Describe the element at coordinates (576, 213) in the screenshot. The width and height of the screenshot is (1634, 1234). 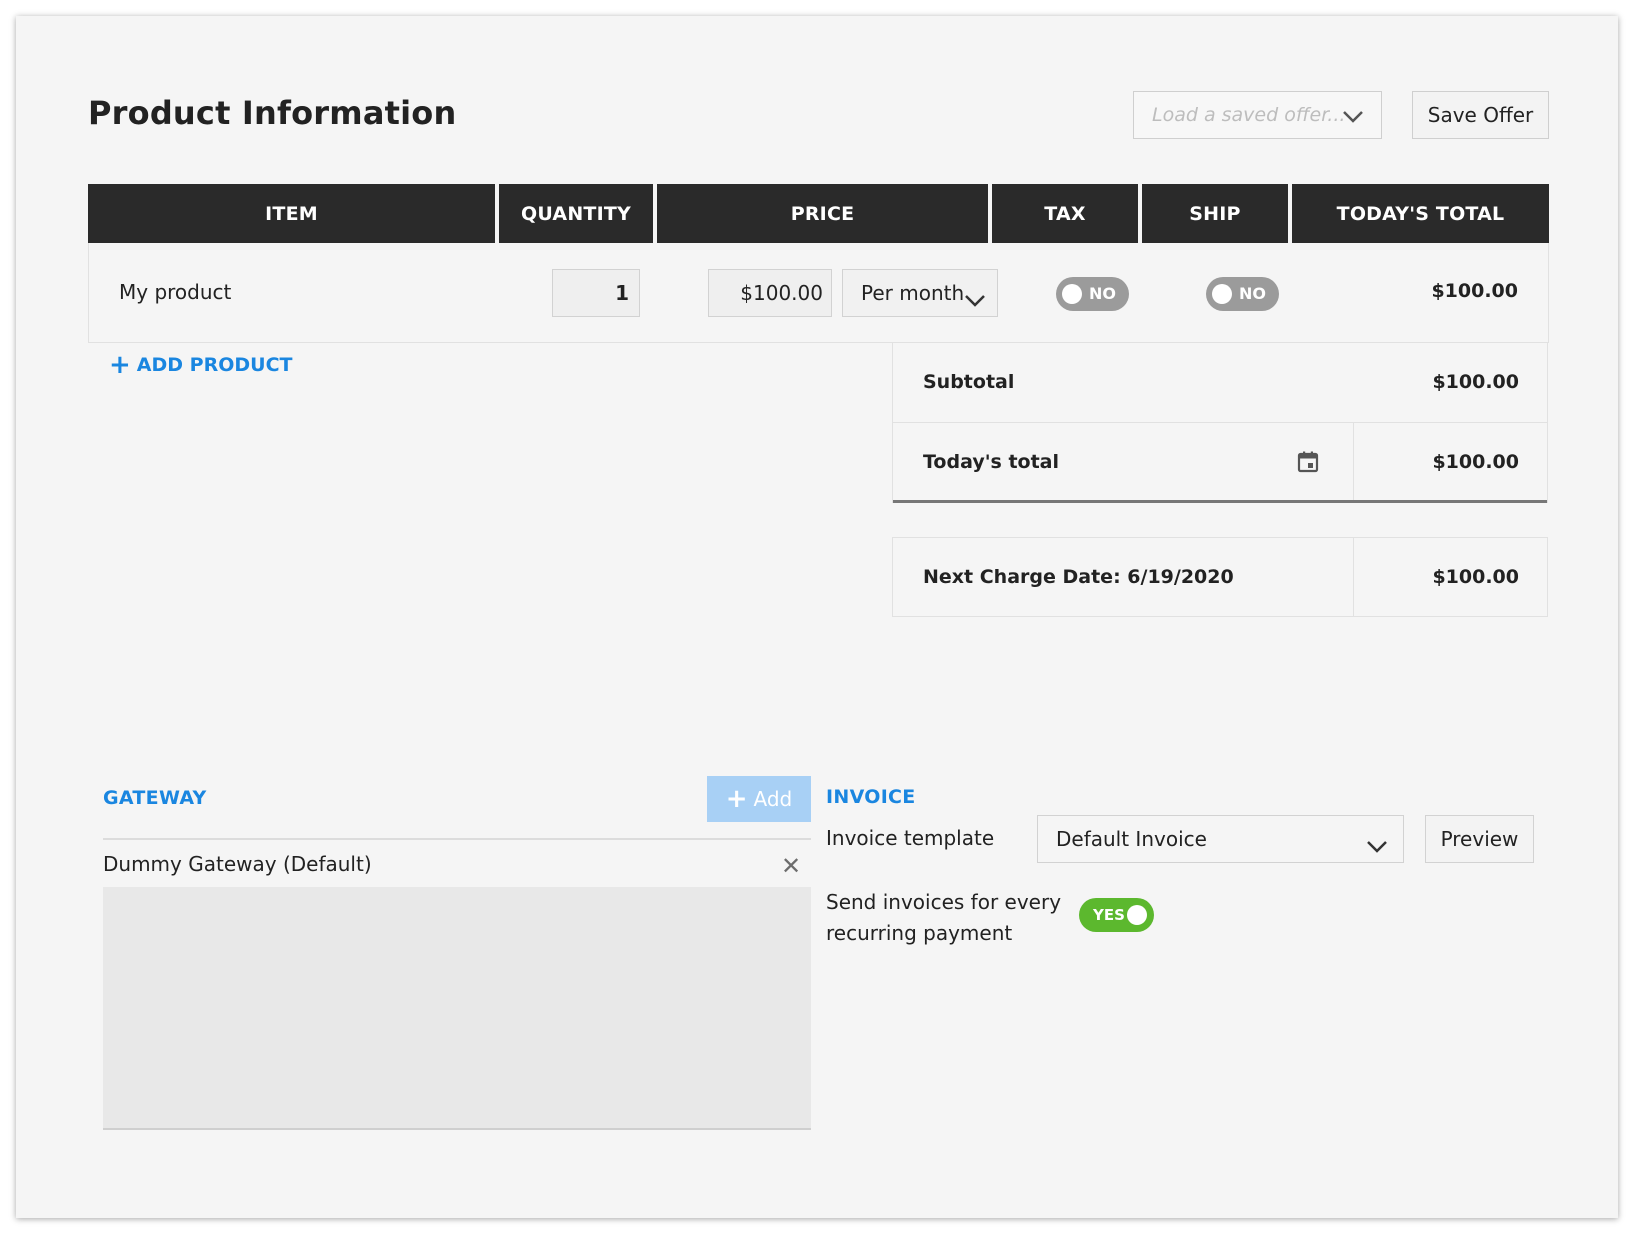
I see `column-header-quantity: QUANTITY` at that location.